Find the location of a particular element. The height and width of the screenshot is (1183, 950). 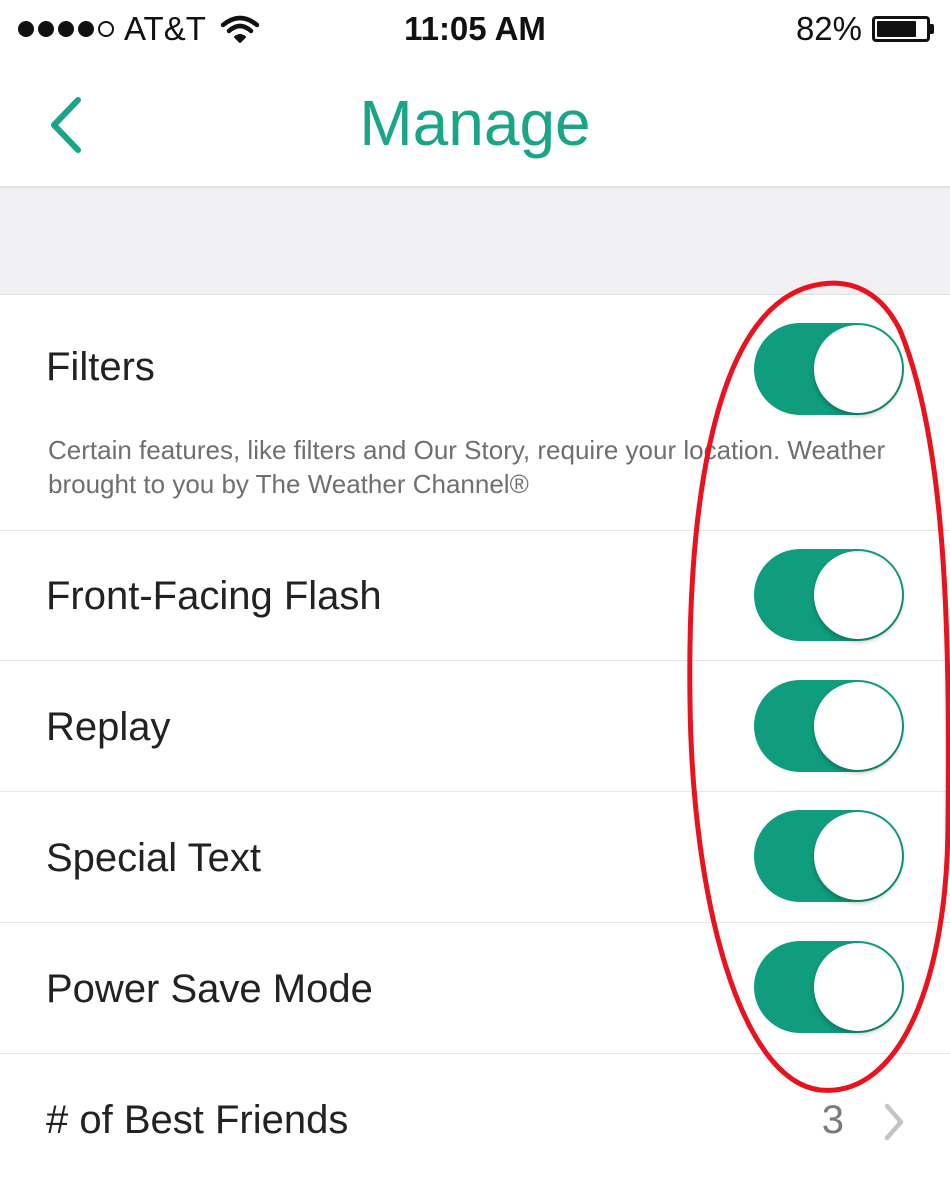

settings-row-power-save-mode: Power Save Mode is located at coordinates (475, 988).